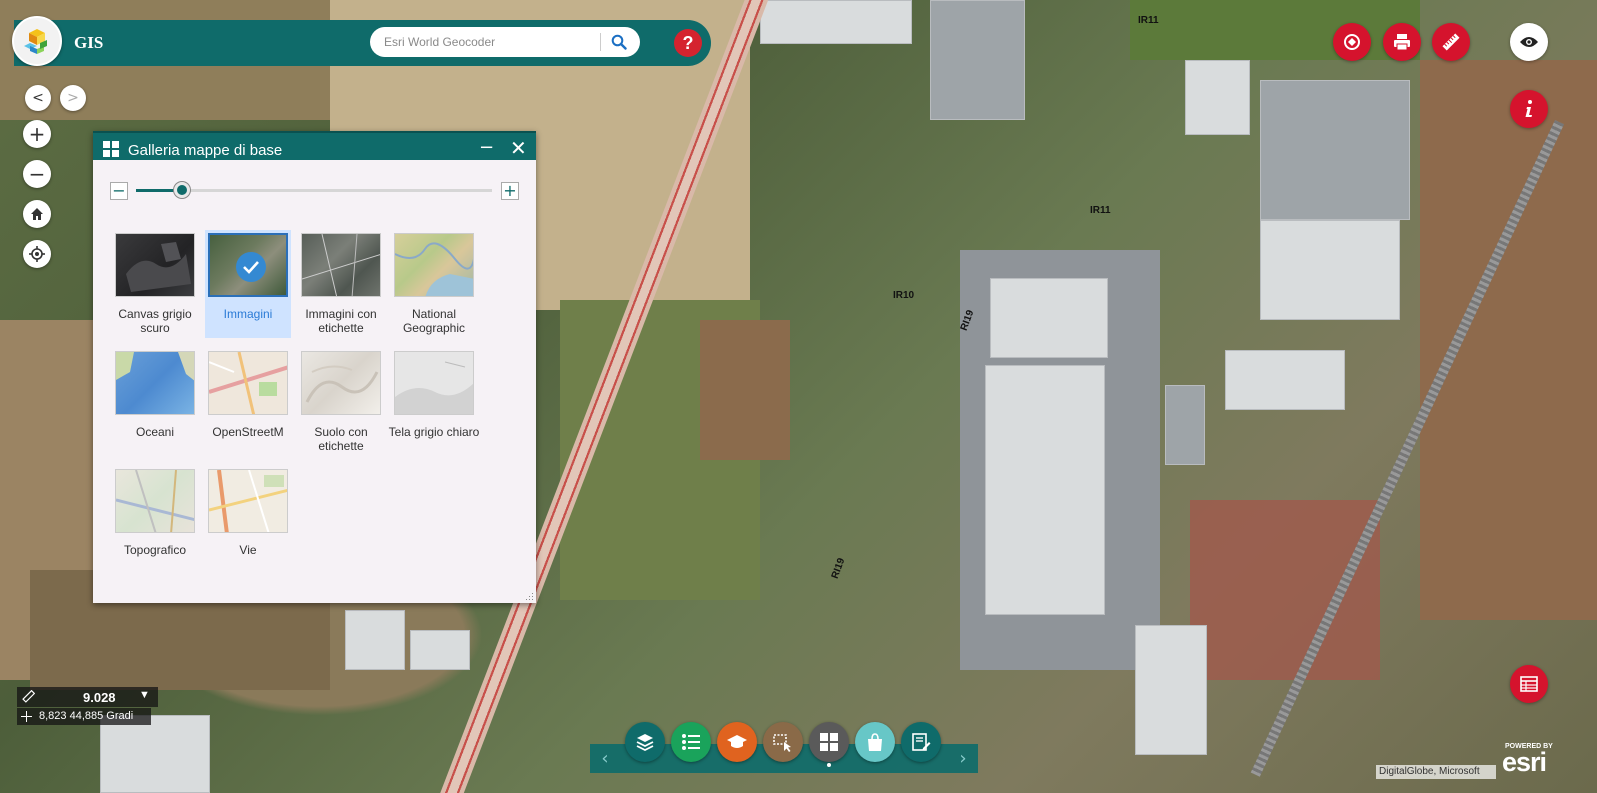  I want to click on locate-icon, so click(37, 254).